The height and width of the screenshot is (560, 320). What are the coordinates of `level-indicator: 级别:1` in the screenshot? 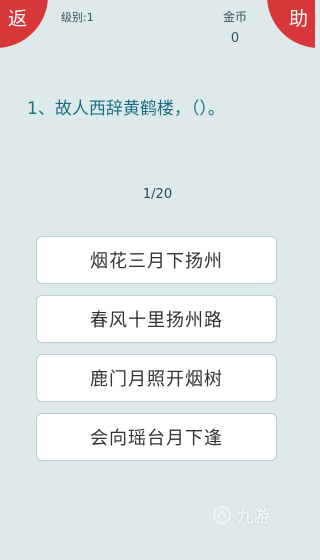 It's located at (77, 17).